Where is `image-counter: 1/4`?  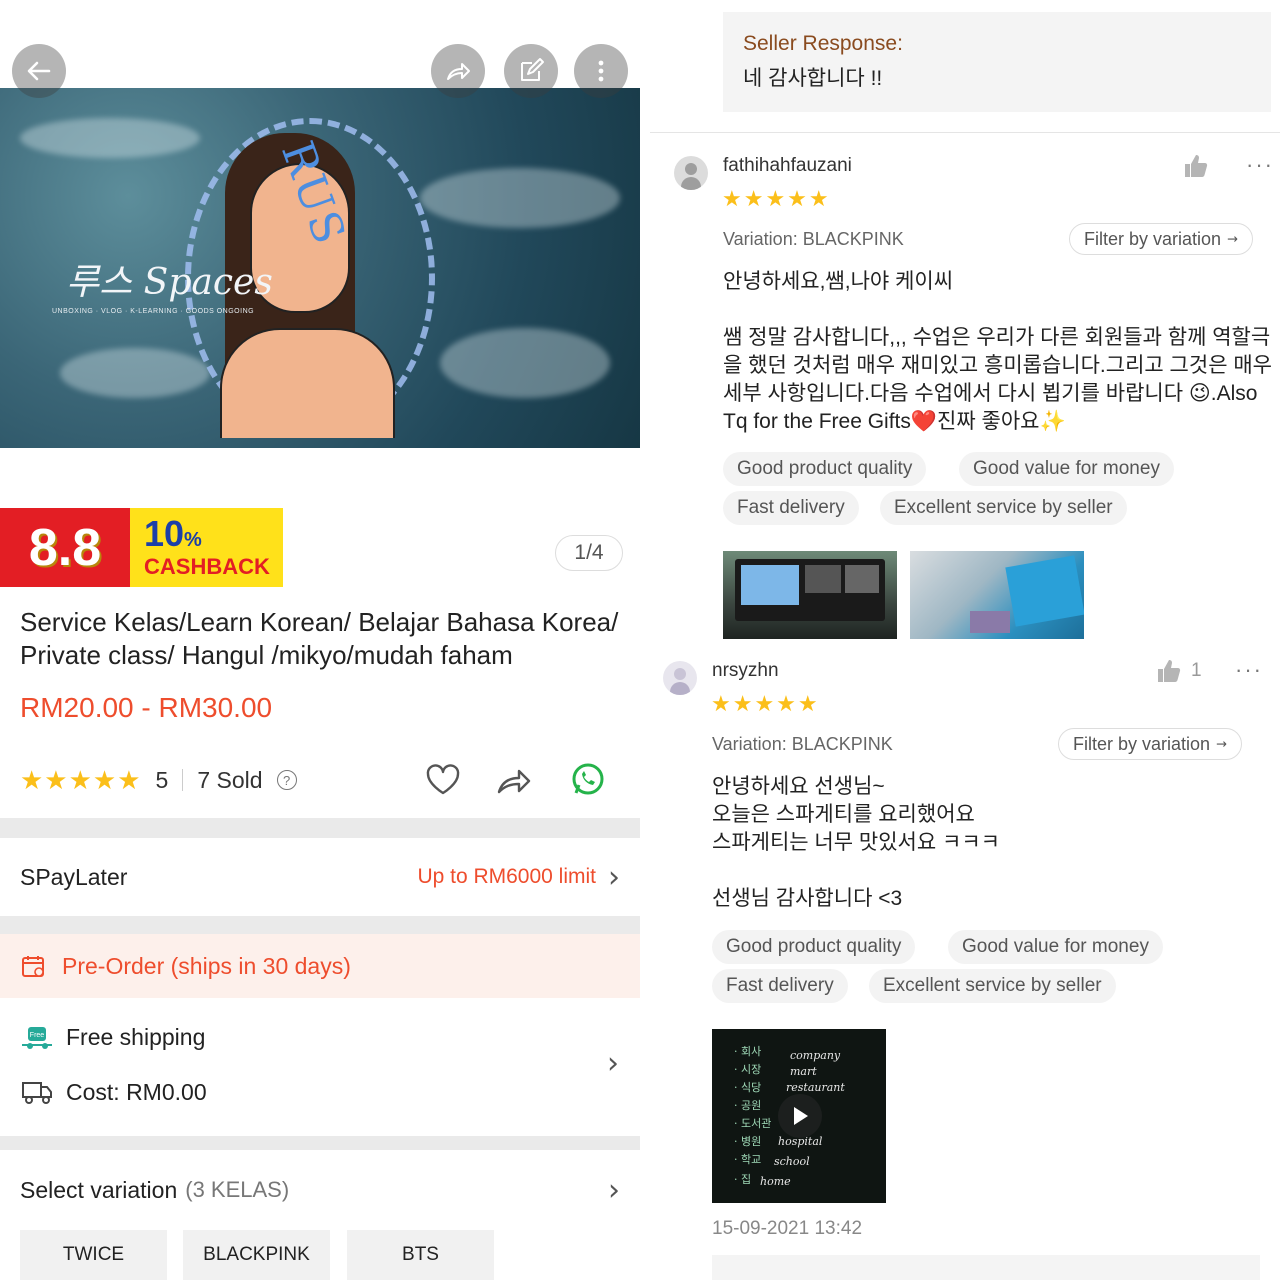 image-counter: 1/4 is located at coordinates (589, 553).